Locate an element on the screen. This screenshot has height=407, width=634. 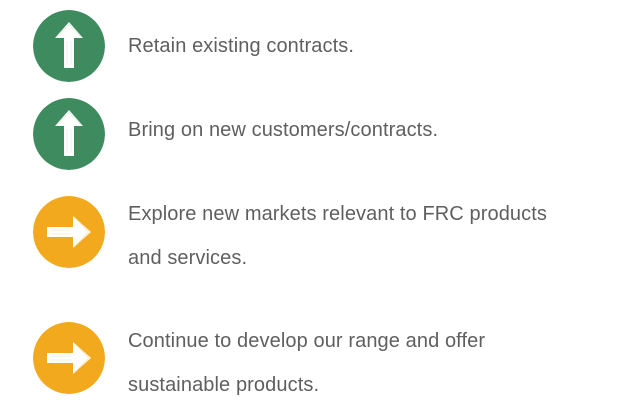
list-item-text: Bring on new customers/contracts. is located at coordinates (283, 130).